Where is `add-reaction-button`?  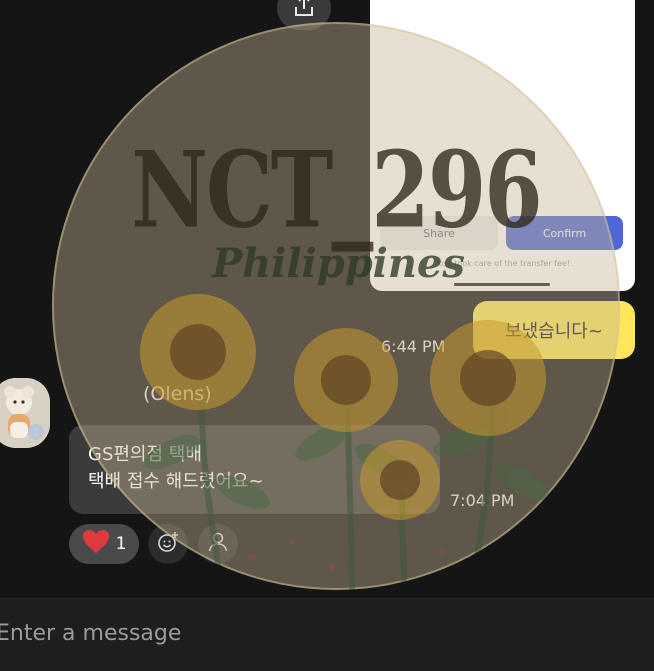
add-reaction-button is located at coordinates (168, 544).